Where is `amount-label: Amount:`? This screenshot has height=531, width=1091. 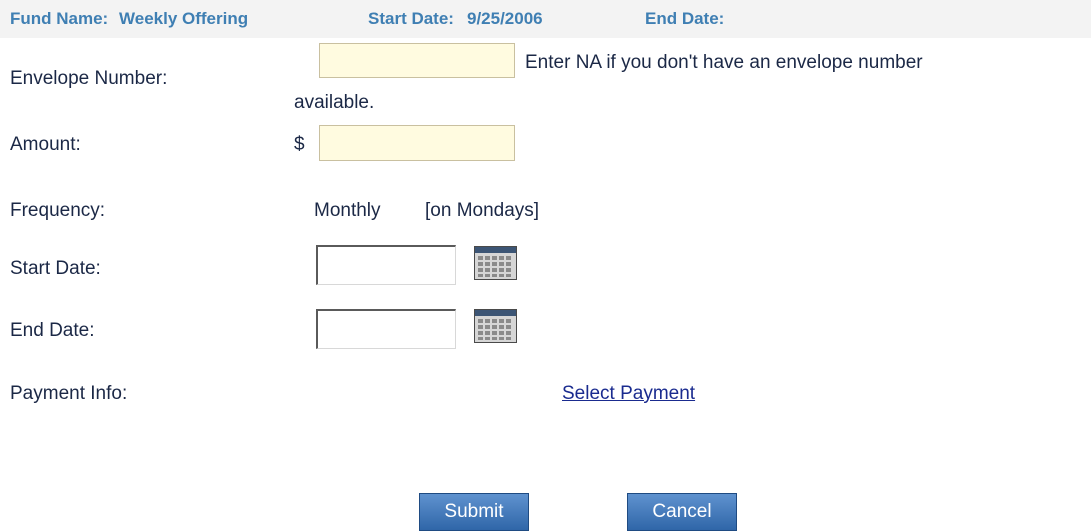
amount-label: Amount: is located at coordinates (45, 144).